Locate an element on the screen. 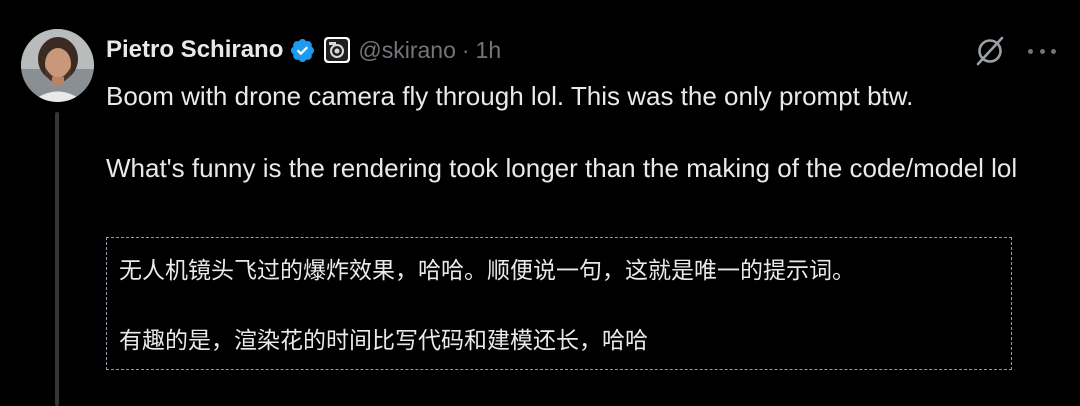 Image resolution: width=1080 pixels, height=406 pixels. timestamp: 1h is located at coordinates (489, 50).